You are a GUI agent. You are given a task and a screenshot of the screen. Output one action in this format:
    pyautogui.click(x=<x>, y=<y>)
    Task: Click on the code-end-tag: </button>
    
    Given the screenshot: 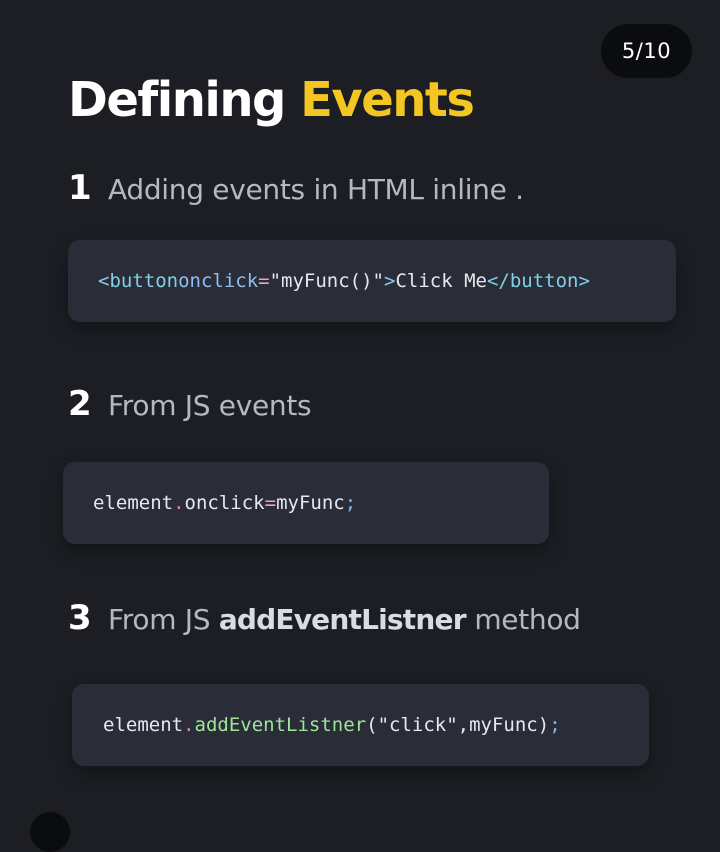 What is the action you would take?
    pyautogui.click(x=538, y=281)
    